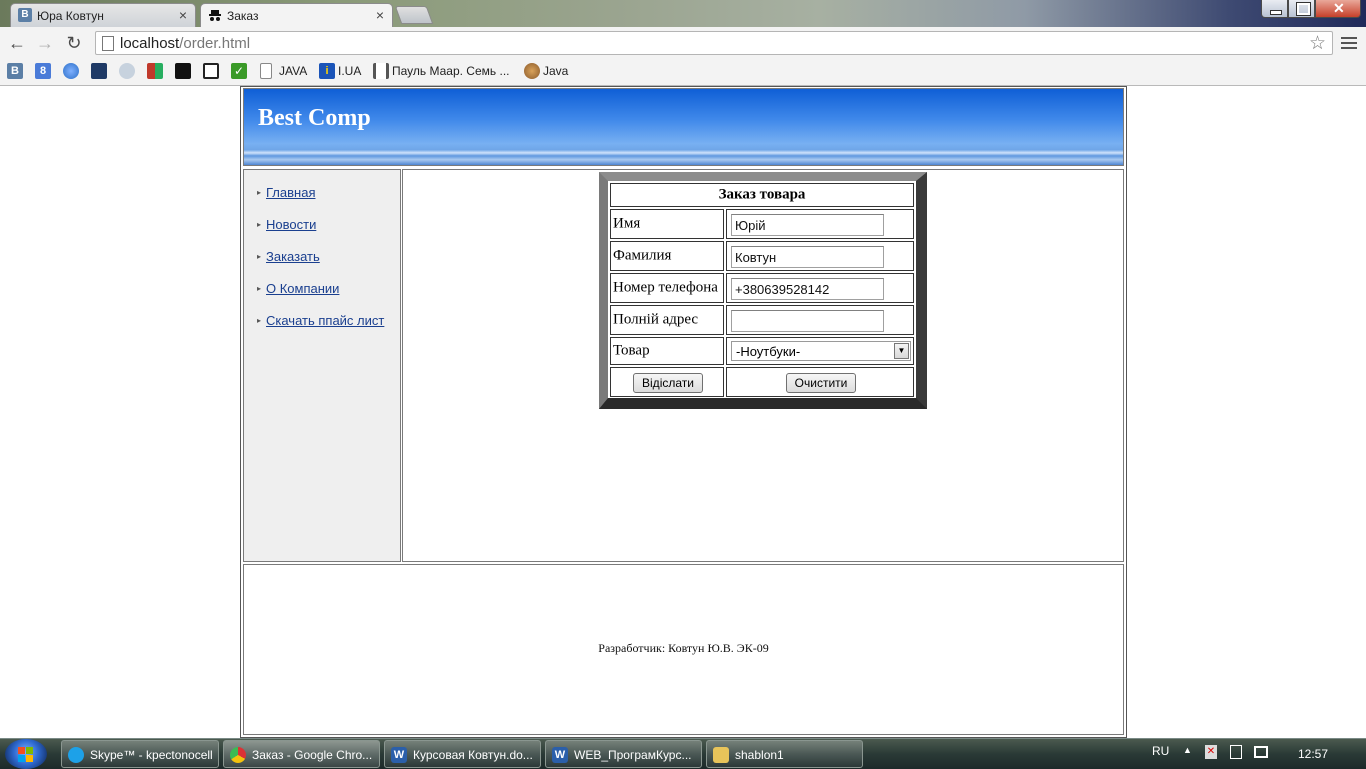 The height and width of the screenshot is (769, 1366). I want to click on bookmark-label: JAVA, so click(293, 71).